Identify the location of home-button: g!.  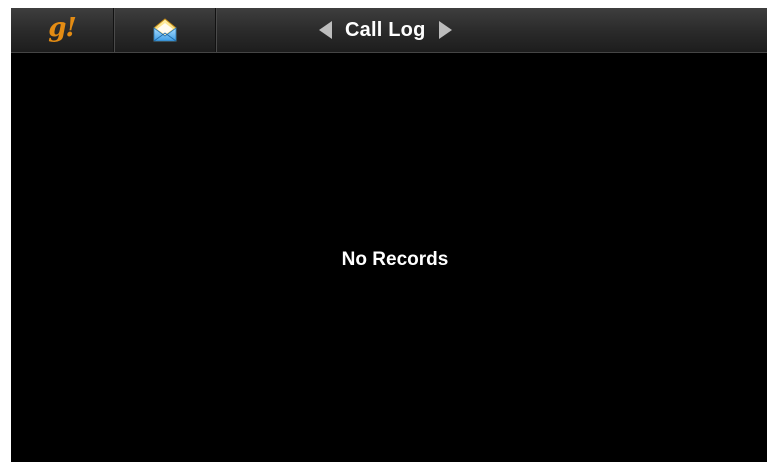
(62, 30).